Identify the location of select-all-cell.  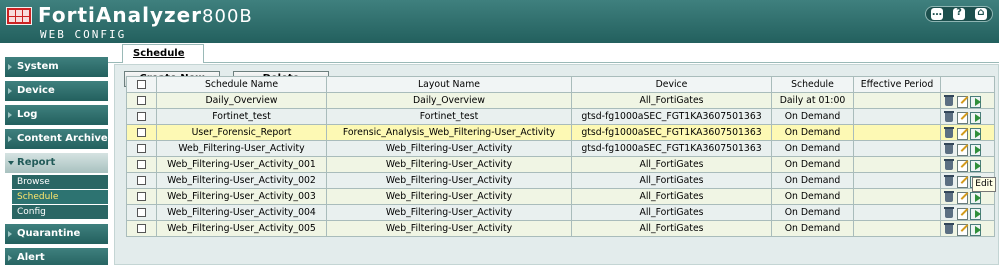
(141, 84).